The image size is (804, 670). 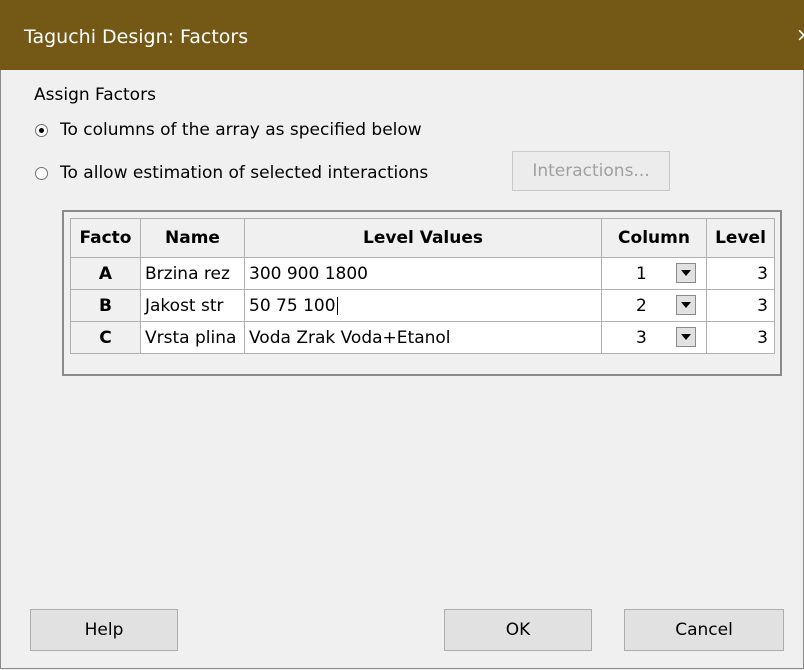 What do you see at coordinates (192, 238) in the screenshot?
I see `header-name: Name` at bounding box center [192, 238].